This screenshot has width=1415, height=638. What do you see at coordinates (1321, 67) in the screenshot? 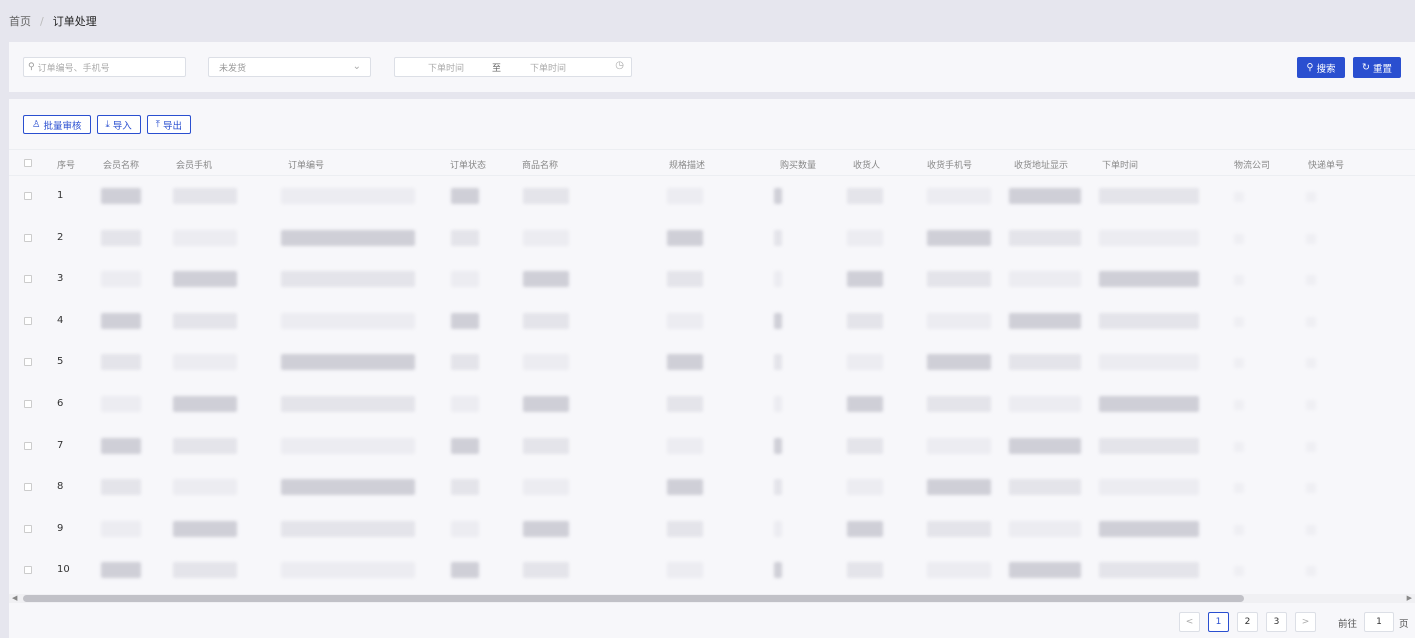
I see `search-button: ⚲ 搜索` at bounding box center [1321, 67].